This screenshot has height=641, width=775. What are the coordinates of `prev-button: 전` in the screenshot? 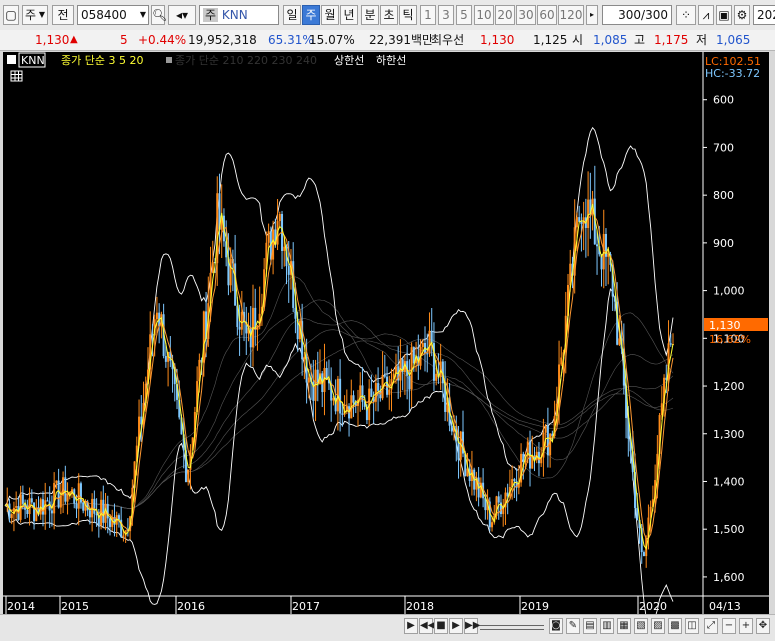 It's located at (63, 15).